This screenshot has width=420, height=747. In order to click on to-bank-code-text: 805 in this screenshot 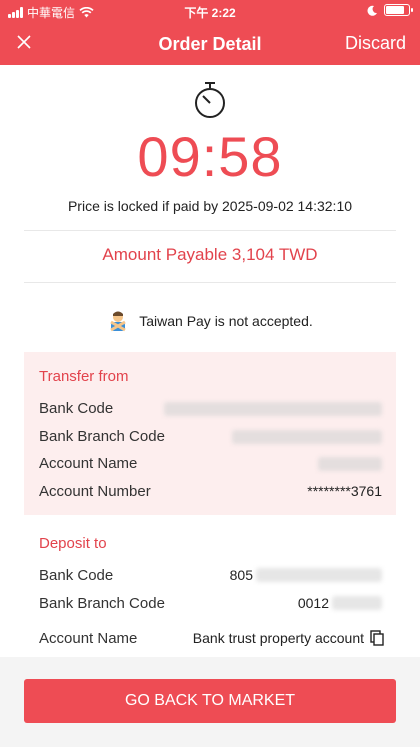, I will do `click(241, 575)`.